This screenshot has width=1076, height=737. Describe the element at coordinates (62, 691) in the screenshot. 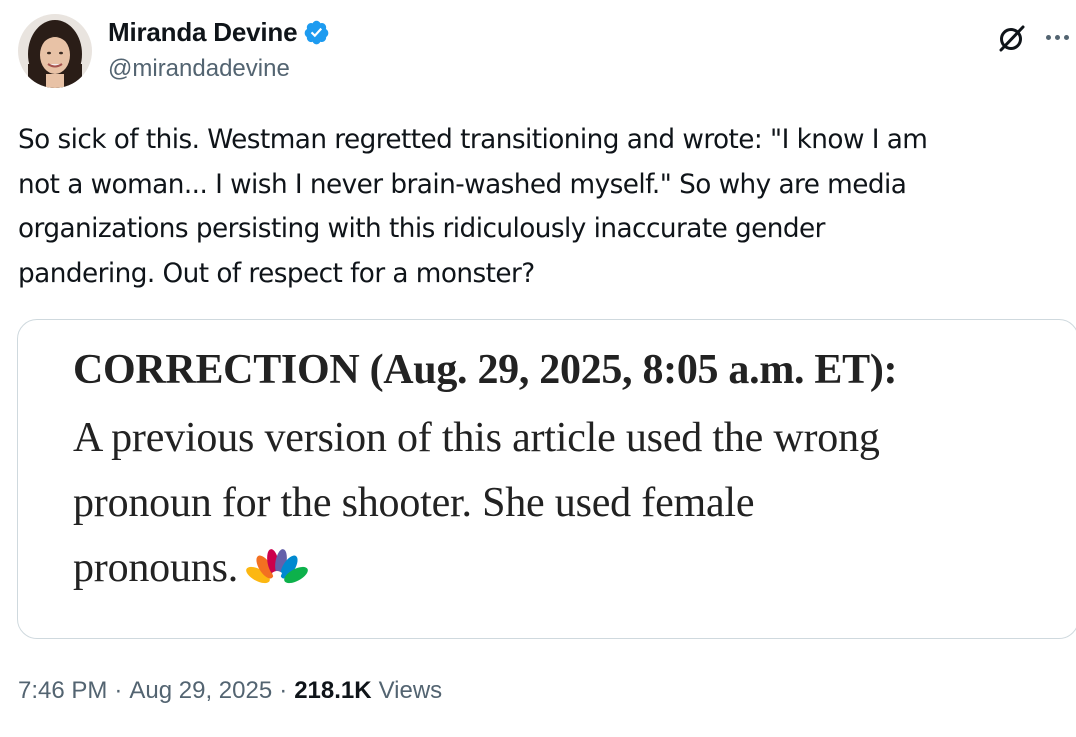

I see `tweet-time: 7:46 PM` at that location.